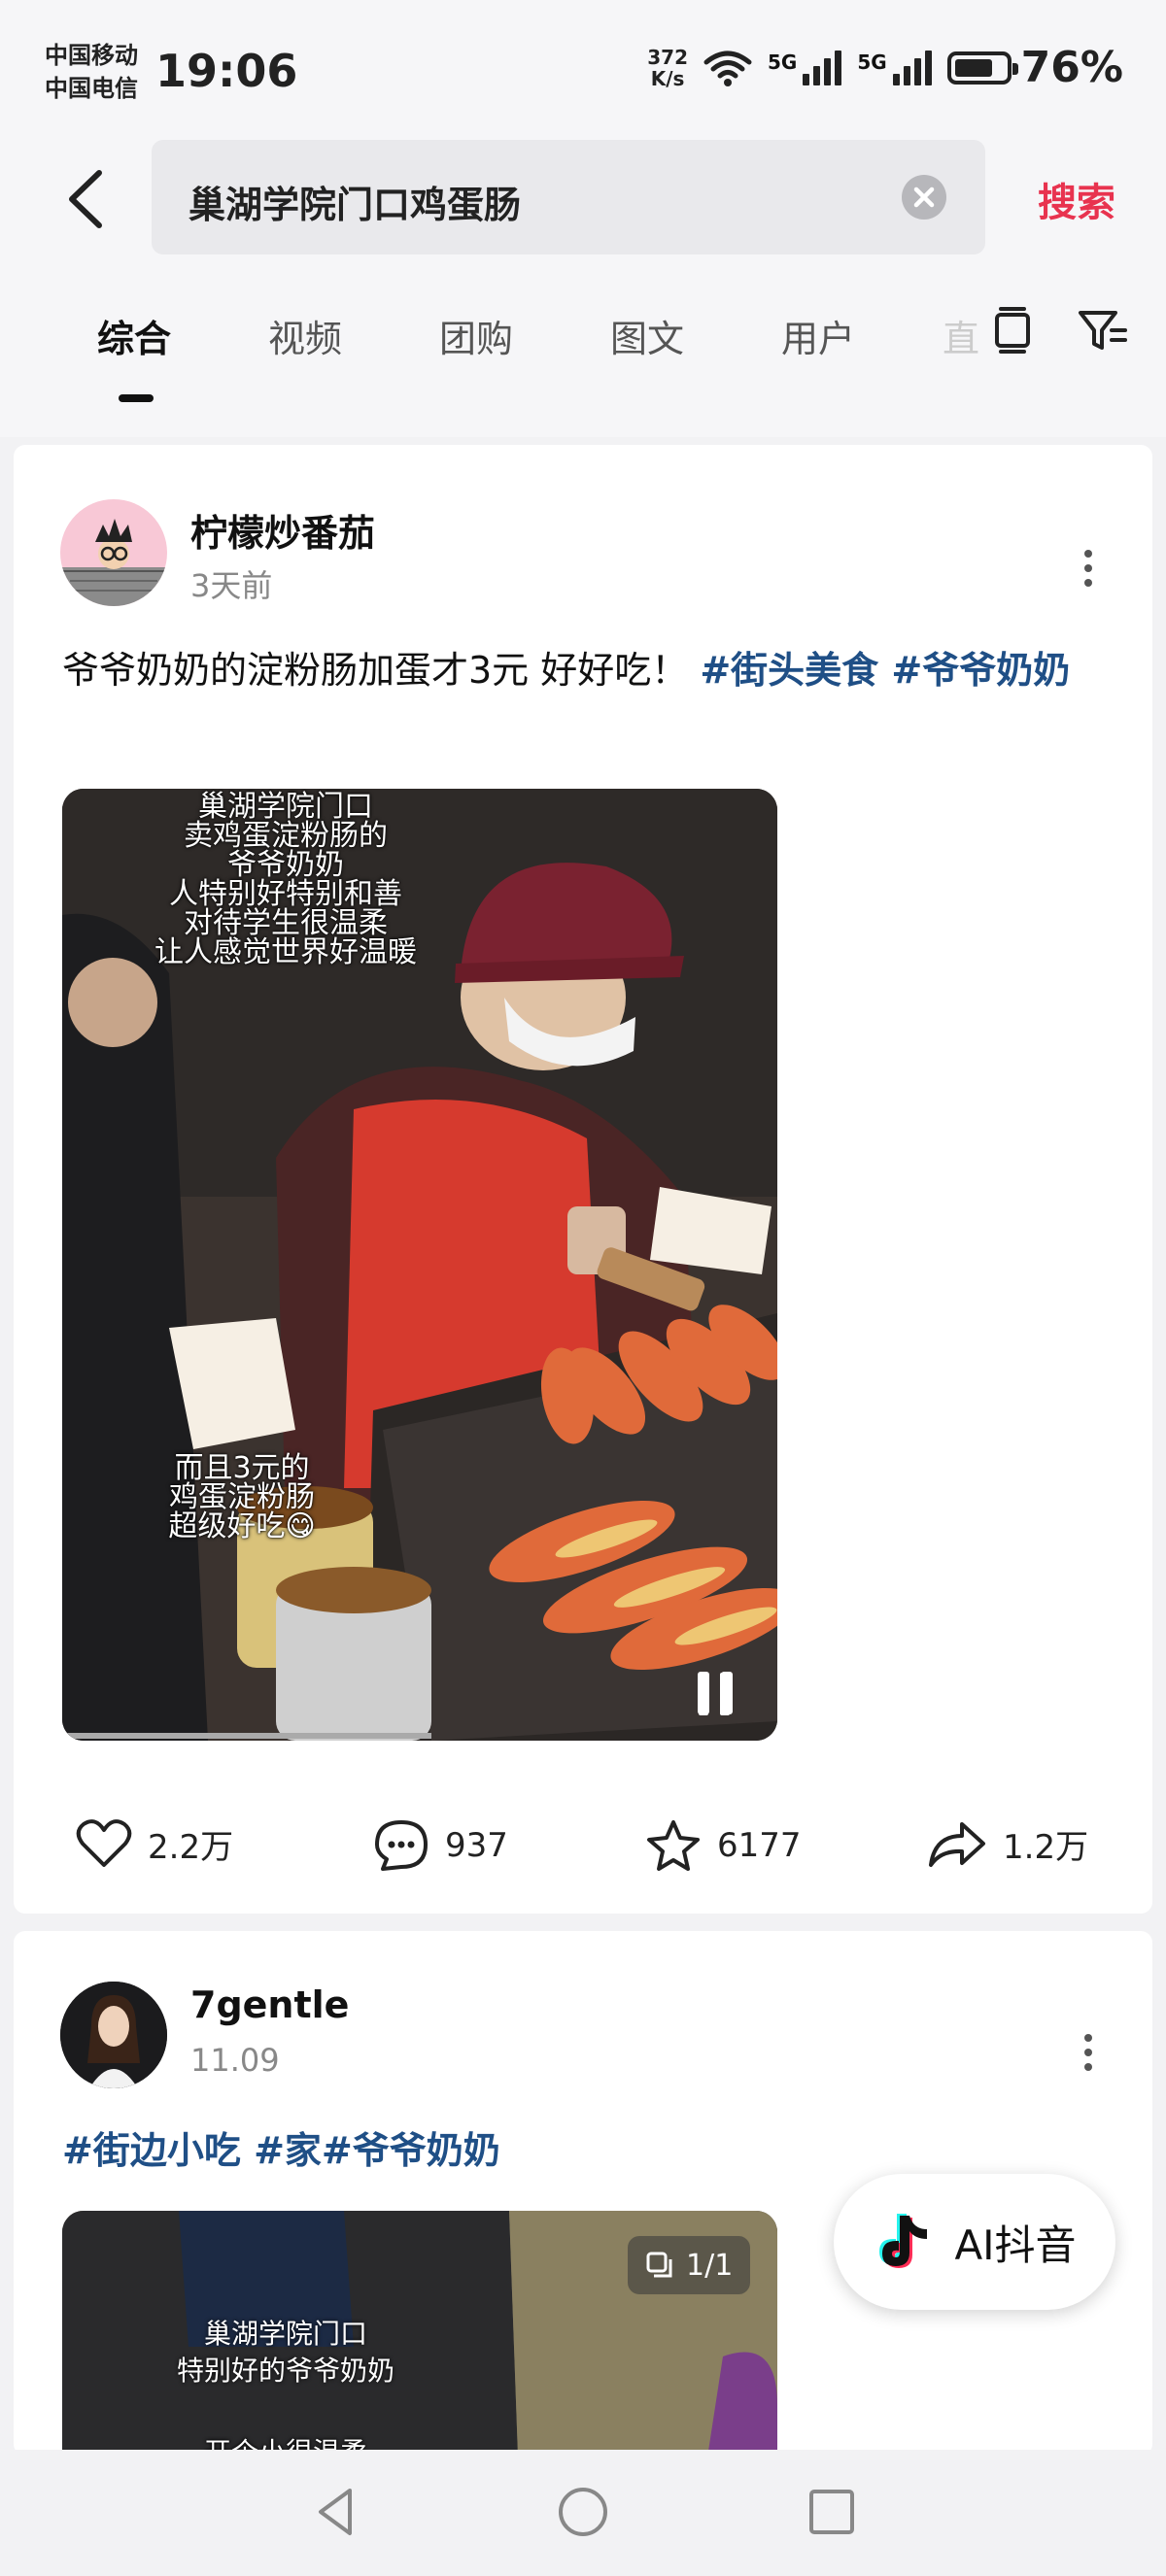 Image resolution: width=1166 pixels, height=2576 pixels. I want to click on like-count: 2.2万, so click(191, 1847).